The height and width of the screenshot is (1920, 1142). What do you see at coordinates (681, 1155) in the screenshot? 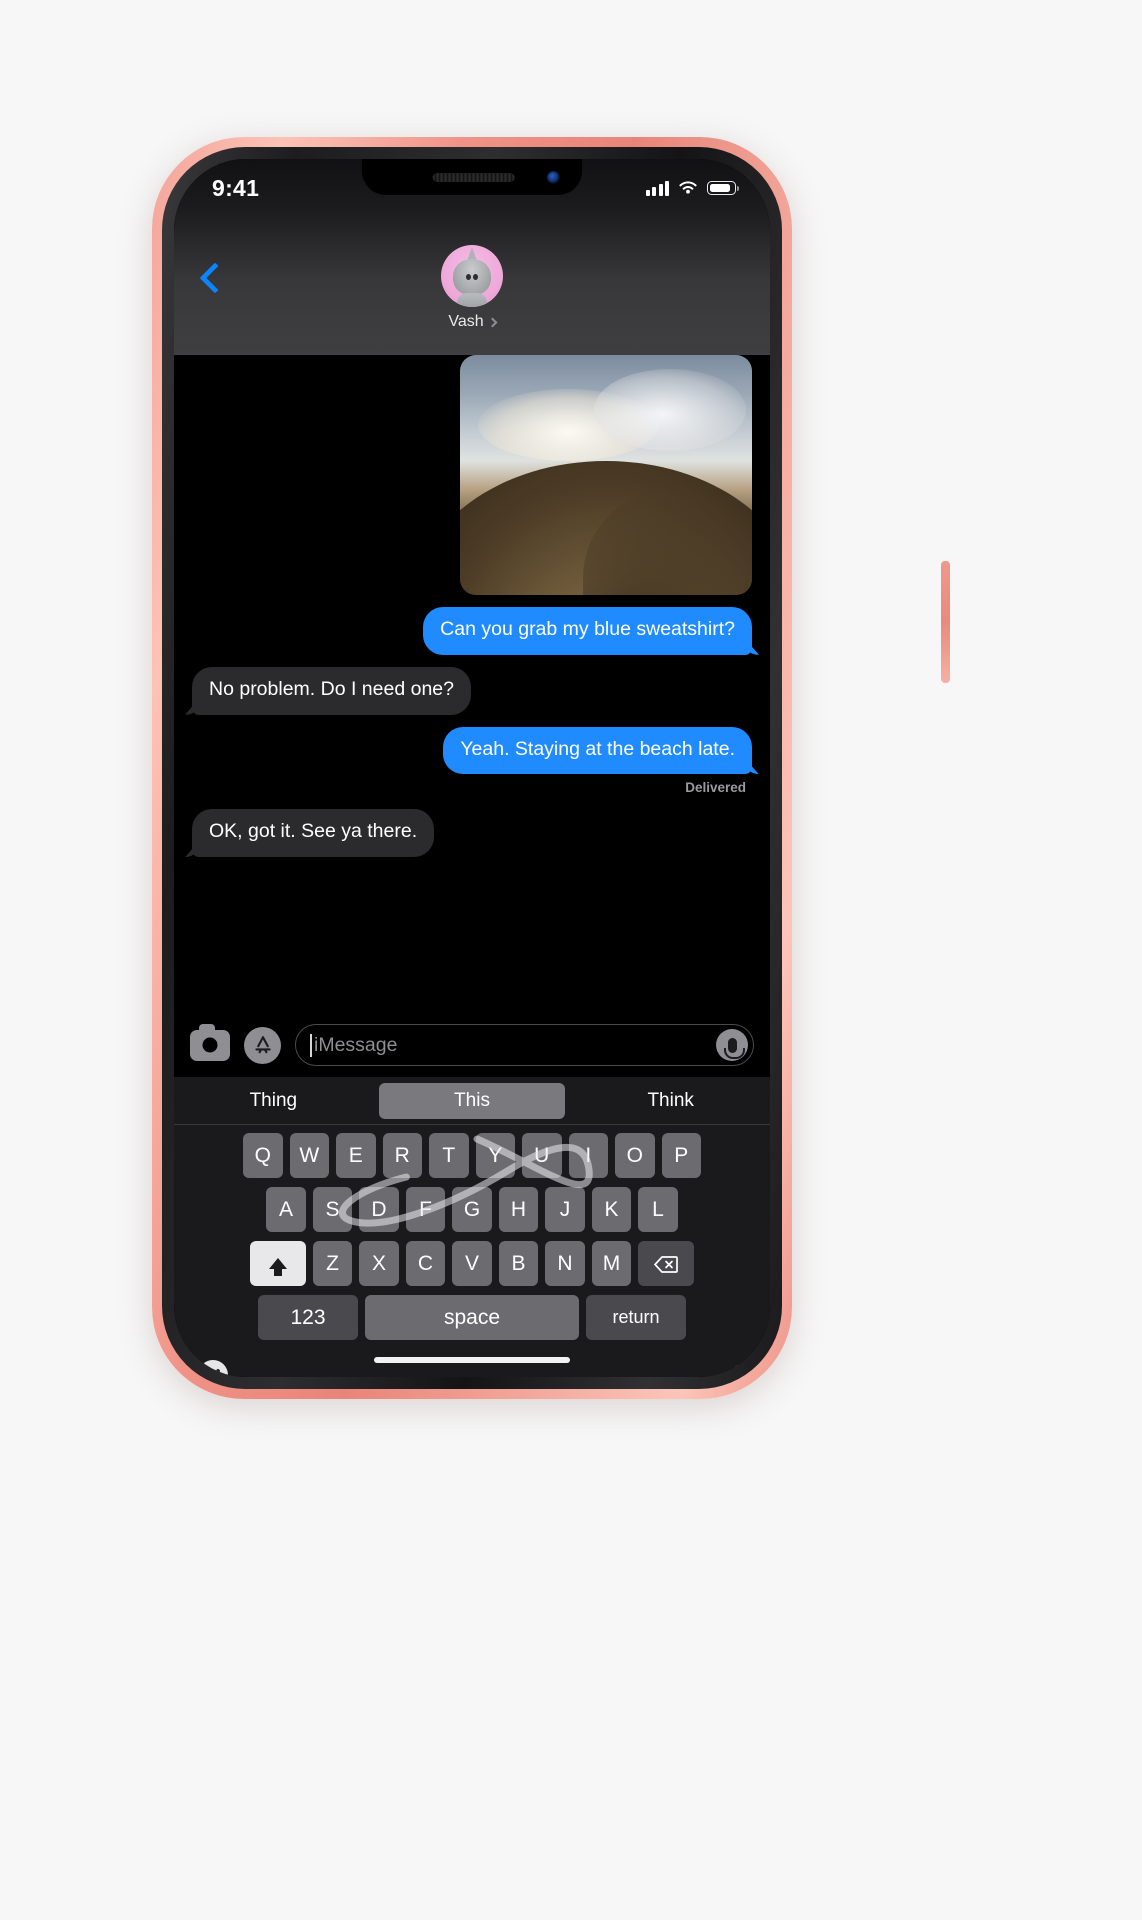
I see `key-p: P` at bounding box center [681, 1155].